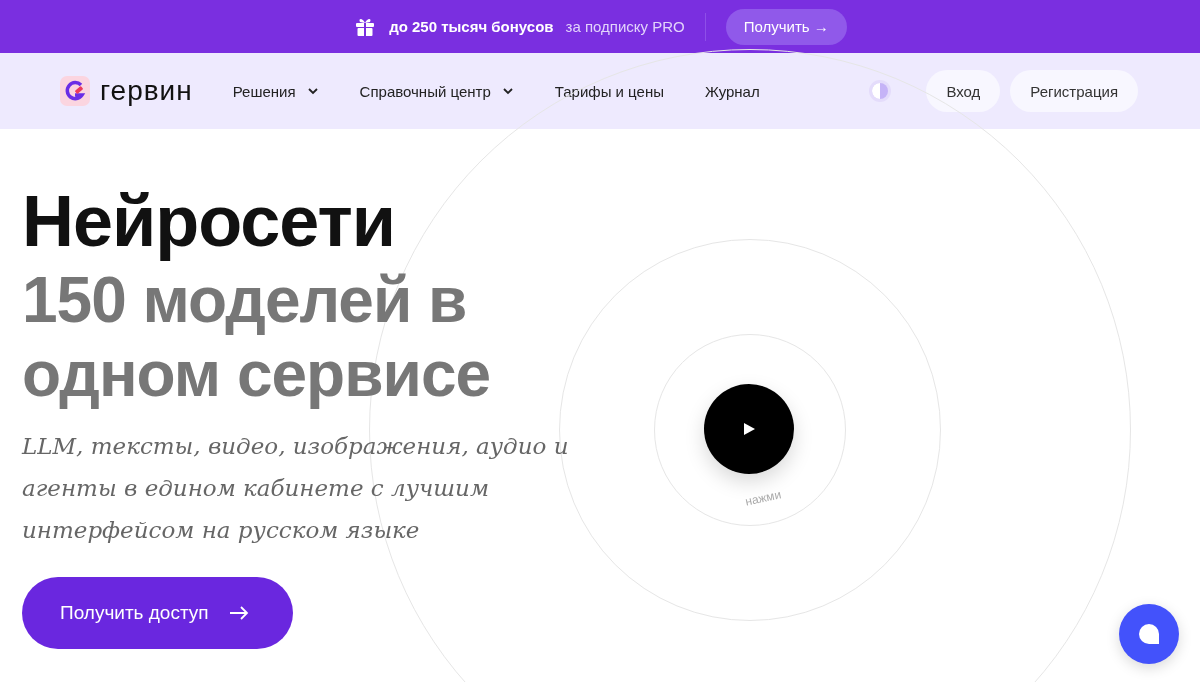 The image size is (1200, 682). What do you see at coordinates (609, 91) in the screenshot?
I see `nav-link: Тарифы и цены` at bounding box center [609, 91].